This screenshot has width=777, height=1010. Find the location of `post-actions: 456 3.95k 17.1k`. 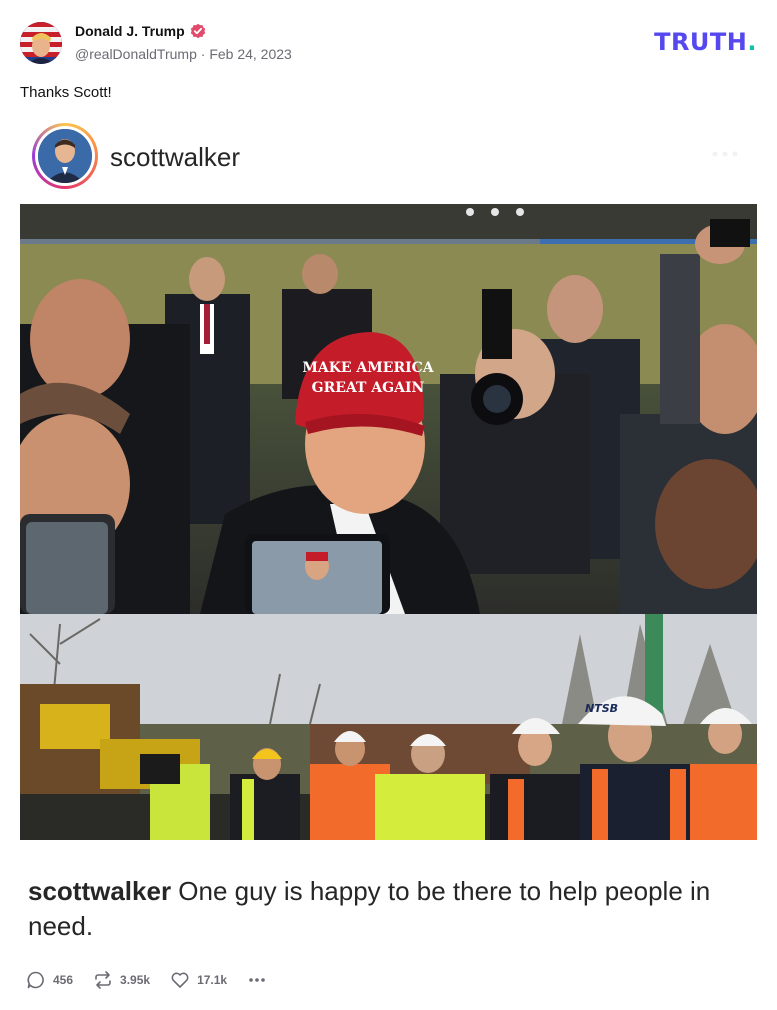

post-actions: 456 3.95k 17.1k is located at coordinates (151, 980).